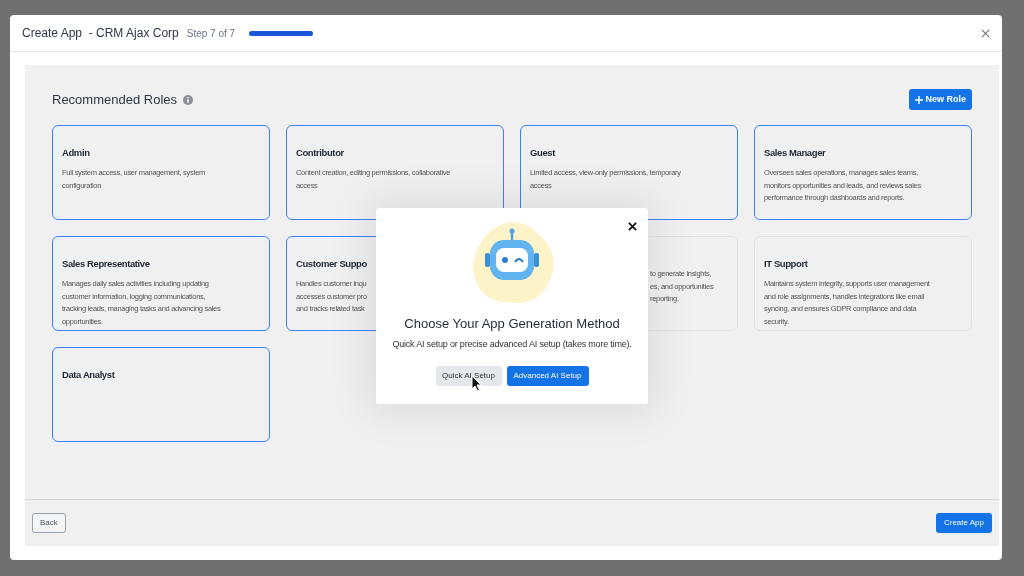  What do you see at coordinates (632, 226) in the screenshot?
I see `close-icon` at bounding box center [632, 226].